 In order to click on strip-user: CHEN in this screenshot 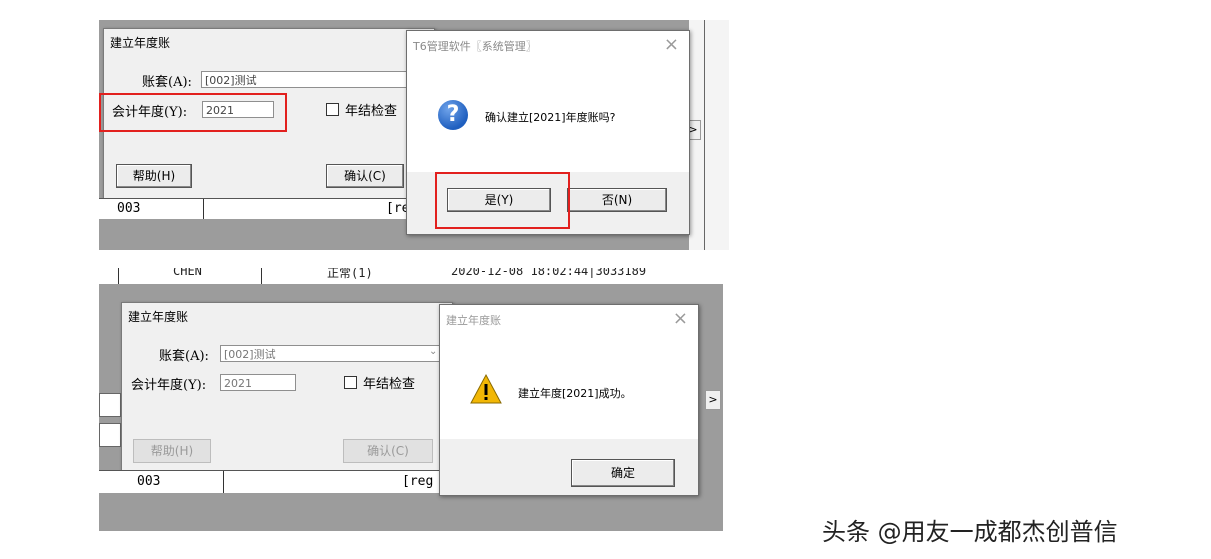, I will do `click(187, 273)`.